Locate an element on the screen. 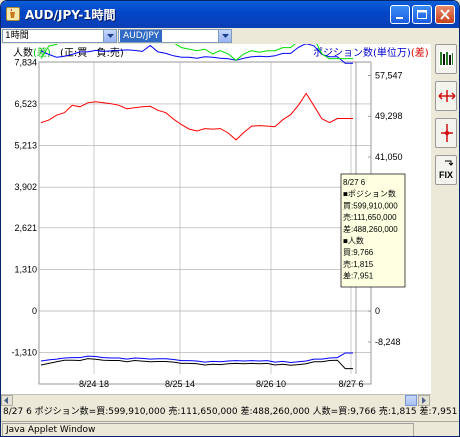 This screenshot has height=437, width=460. right-tick-label: 41,050 is located at coordinates (389, 157).